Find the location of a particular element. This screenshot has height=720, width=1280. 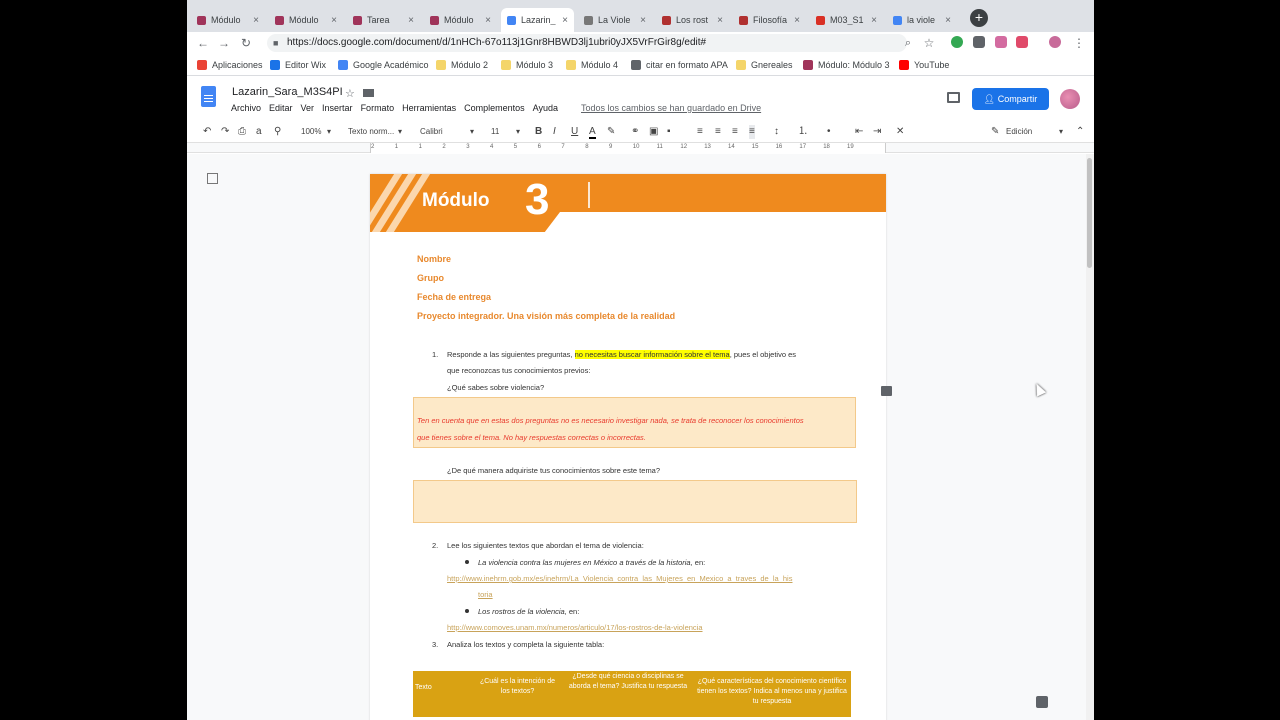

bookmark-star-icon: ☆ is located at coordinates (929, 43).